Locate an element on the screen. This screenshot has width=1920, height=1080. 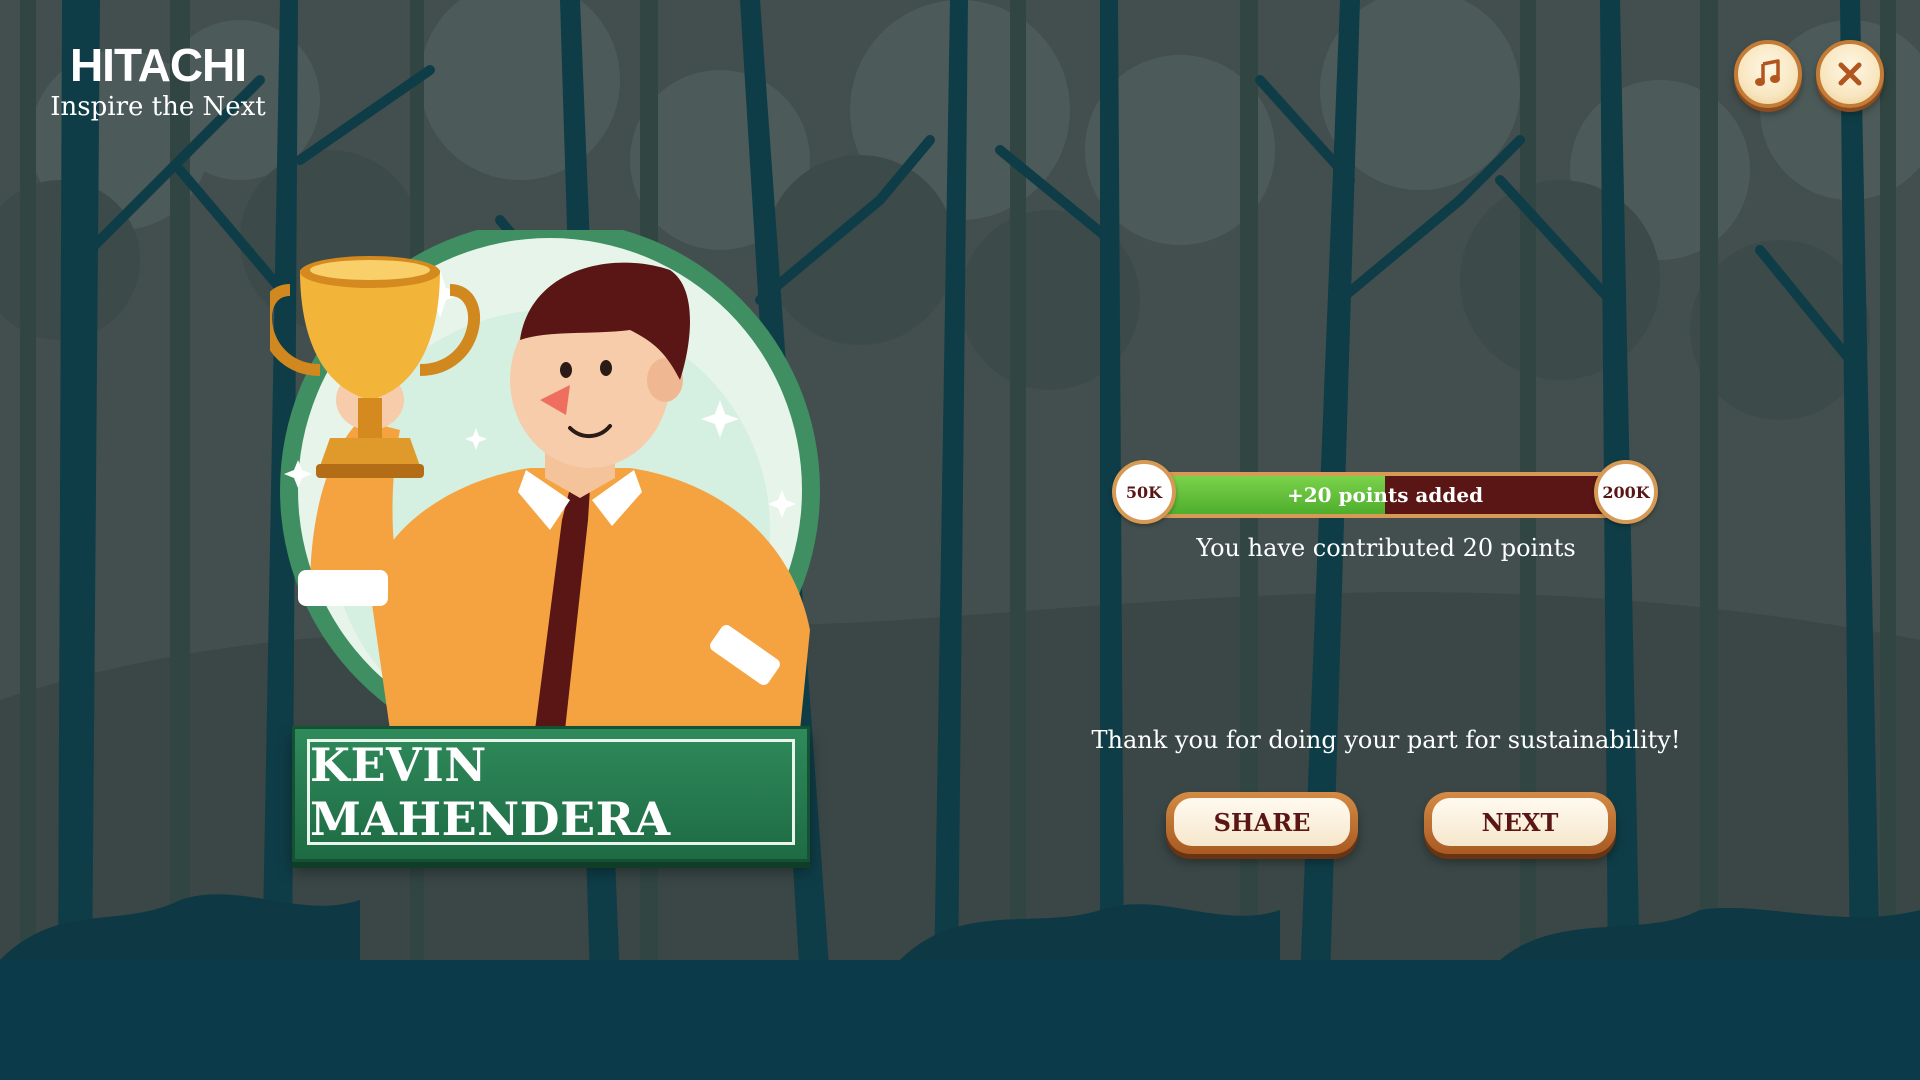
points-progress-bar: +20 points added 50K 200K is located at coordinates (1385, 495).